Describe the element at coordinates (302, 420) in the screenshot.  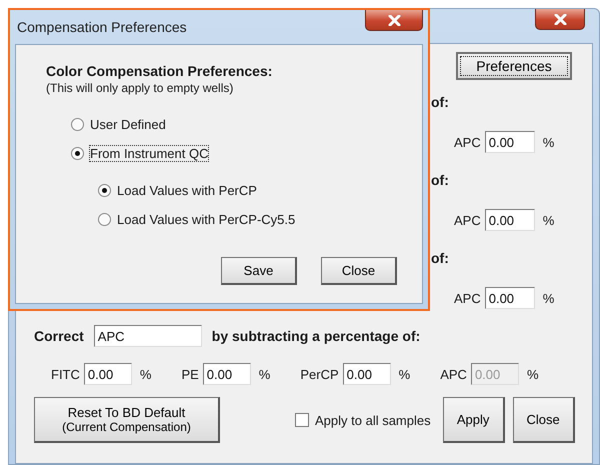
I see `checkbox` at that location.